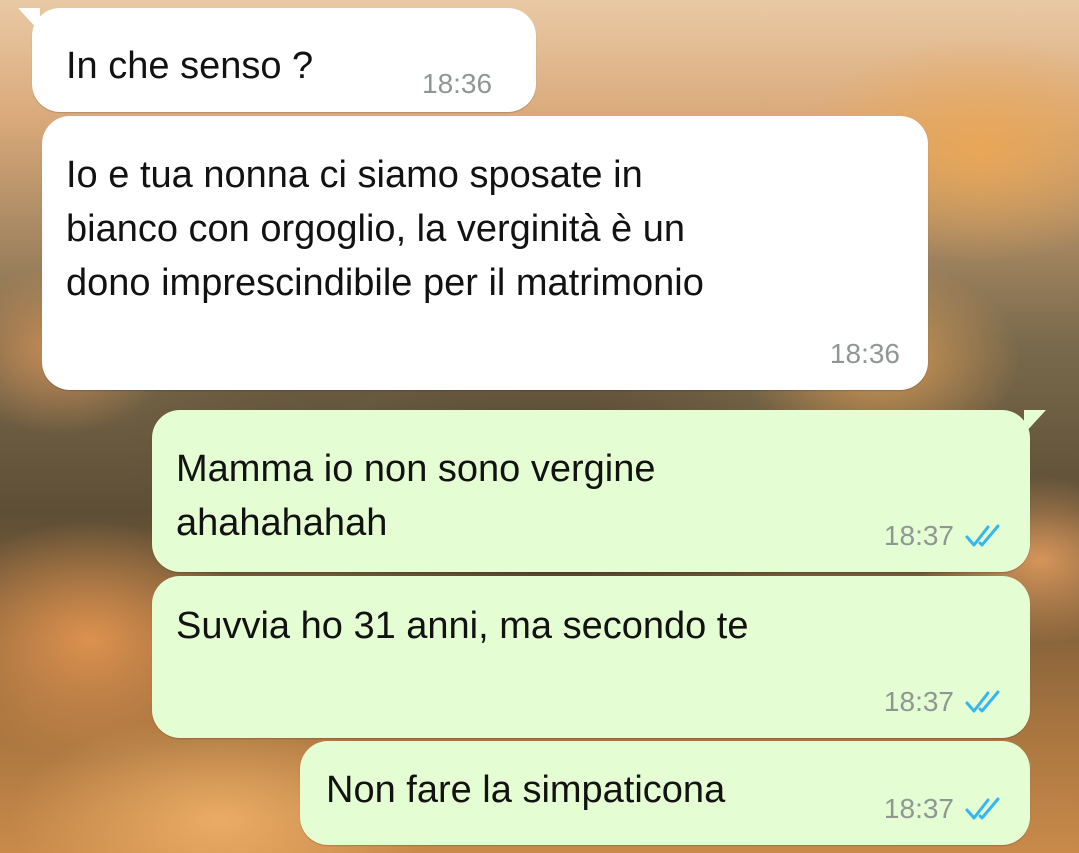 The height and width of the screenshot is (853, 1079). I want to click on message-text: Suvvia ho 31 anni, ma secondo te, so click(462, 626).